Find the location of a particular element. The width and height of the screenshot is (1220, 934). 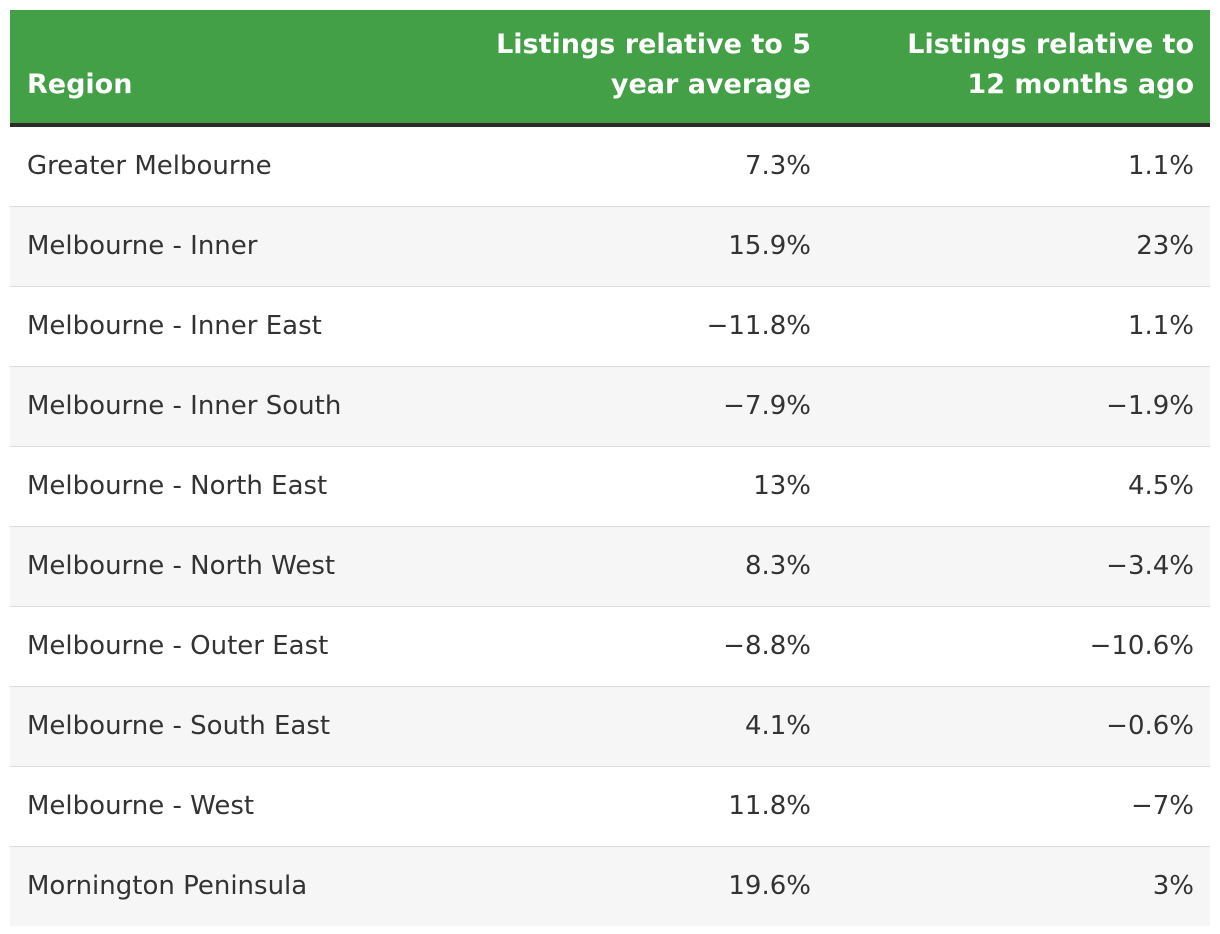

five-year-average-cell: −11.8% is located at coordinates (758, 326).